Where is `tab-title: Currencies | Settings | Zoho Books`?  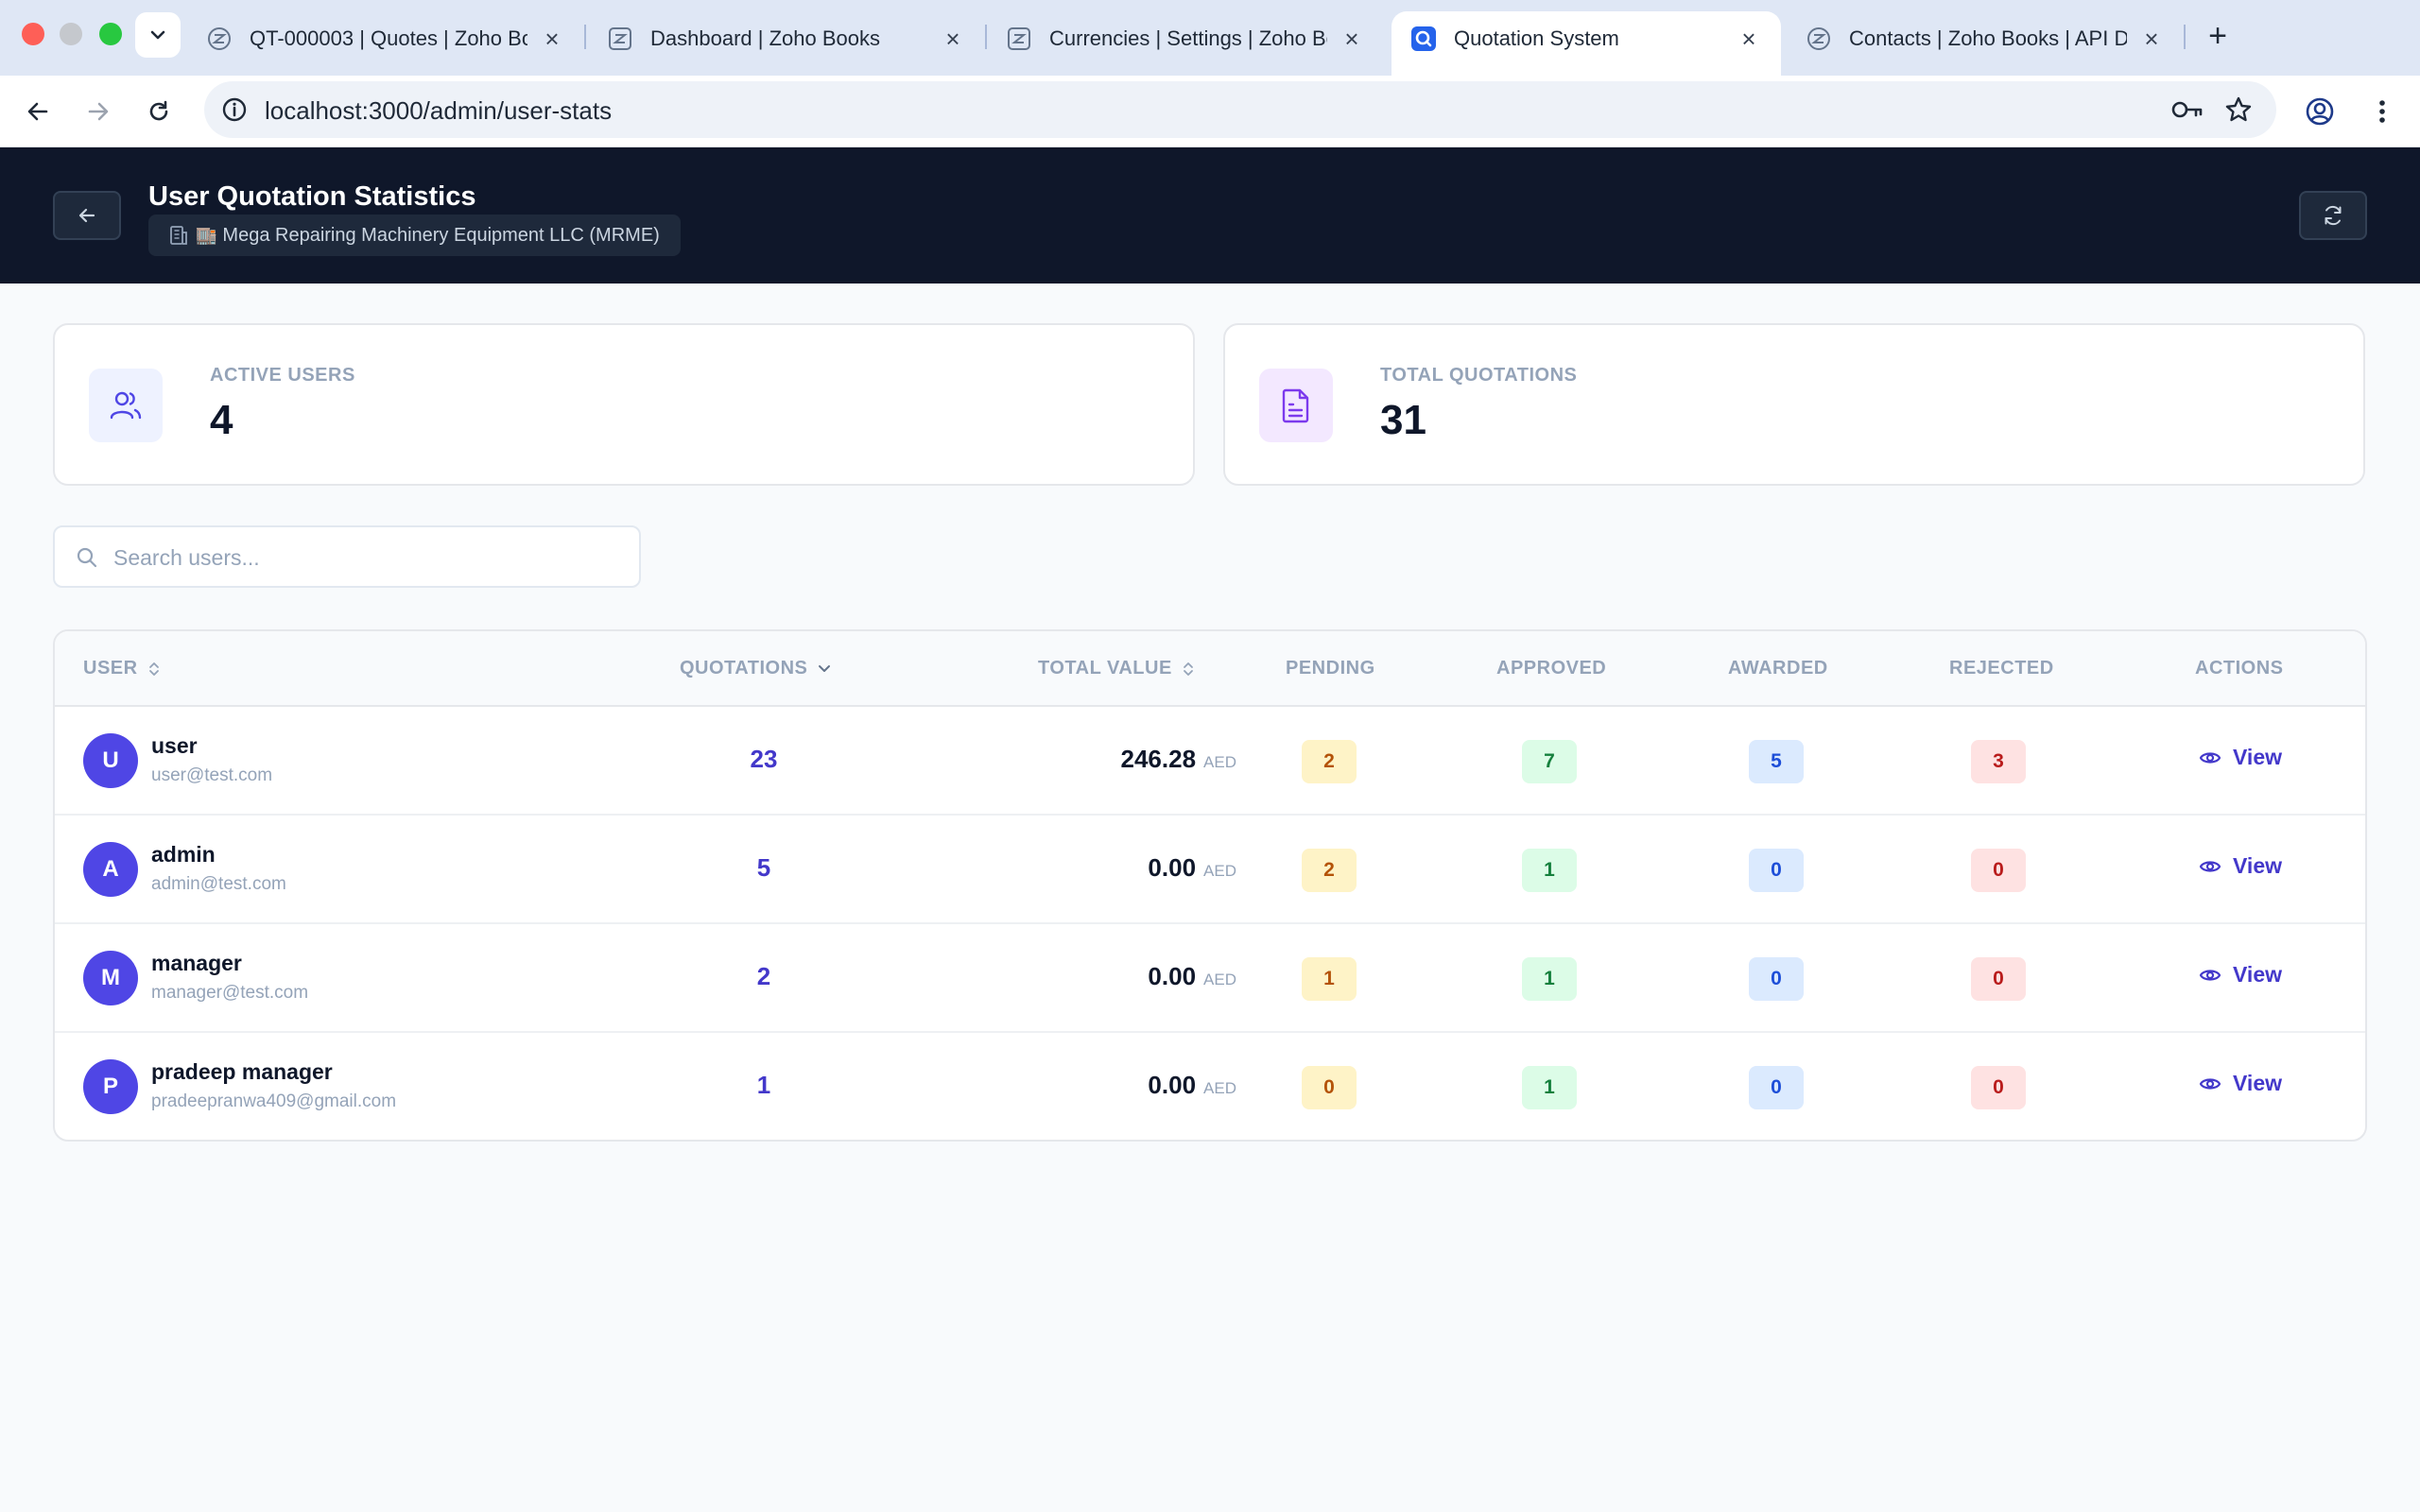
tab-title: Currencies | Settings | Zoho Books is located at coordinates (1188, 38).